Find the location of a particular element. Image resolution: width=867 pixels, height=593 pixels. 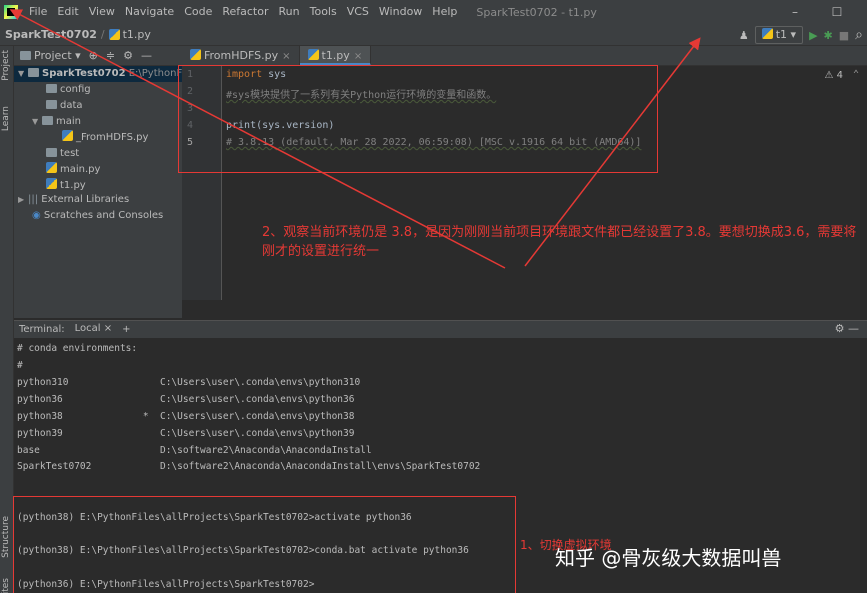

zhihu-watermark: 知乎 @骨灰级大数据叫兽 is located at coordinates (668, 558).